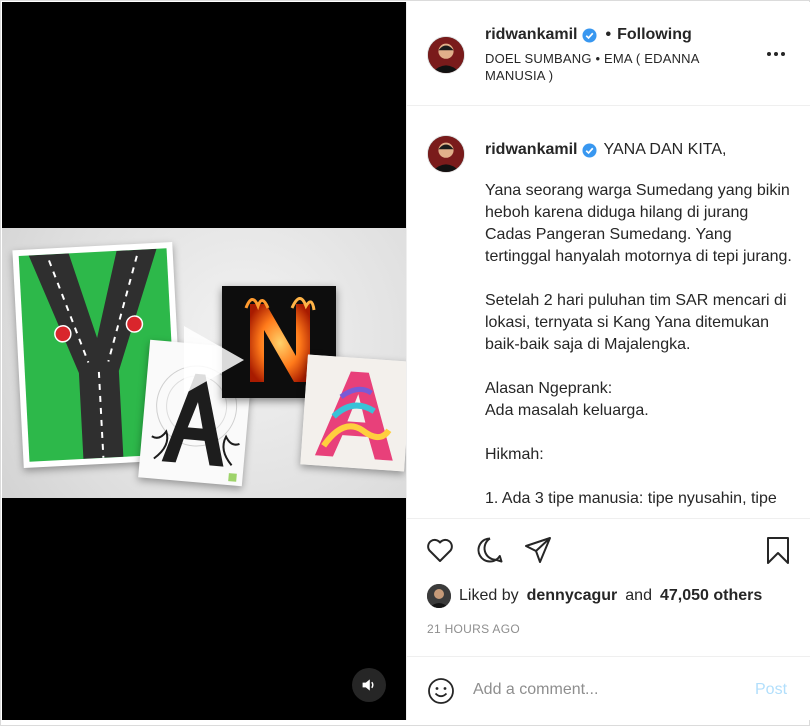 The image size is (810, 726). What do you see at coordinates (654, 35) in the screenshot?
I see `following-button: Following` at bounding box center [654, 35].